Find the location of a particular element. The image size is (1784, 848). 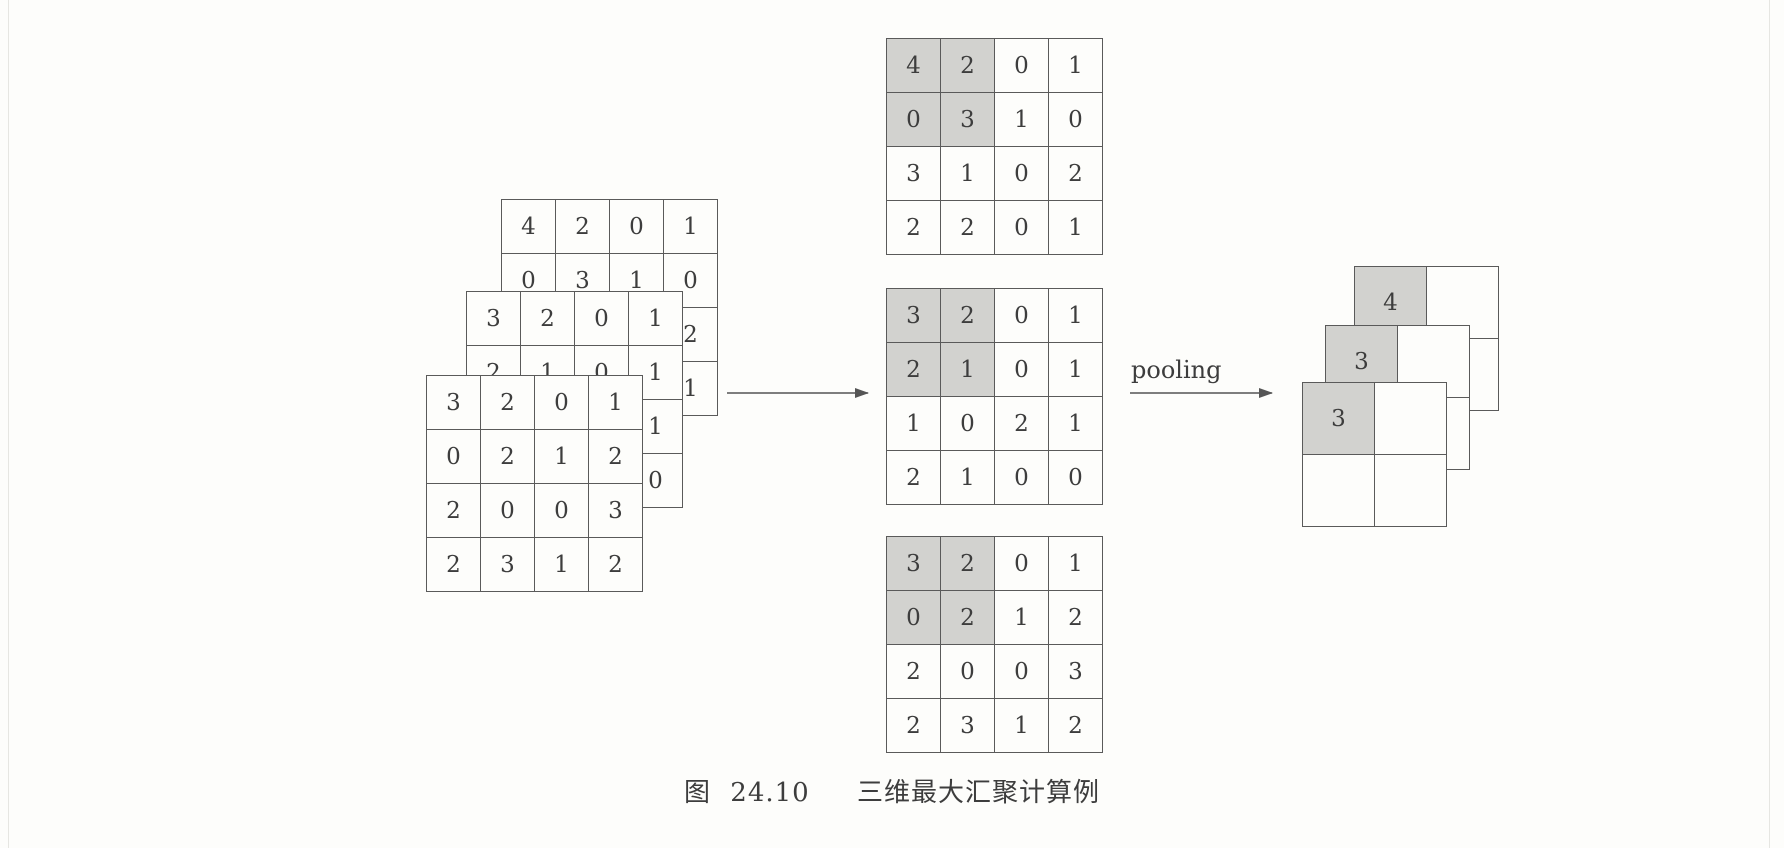

caption-figure-word: 图 is located at coordinates (698, 793).